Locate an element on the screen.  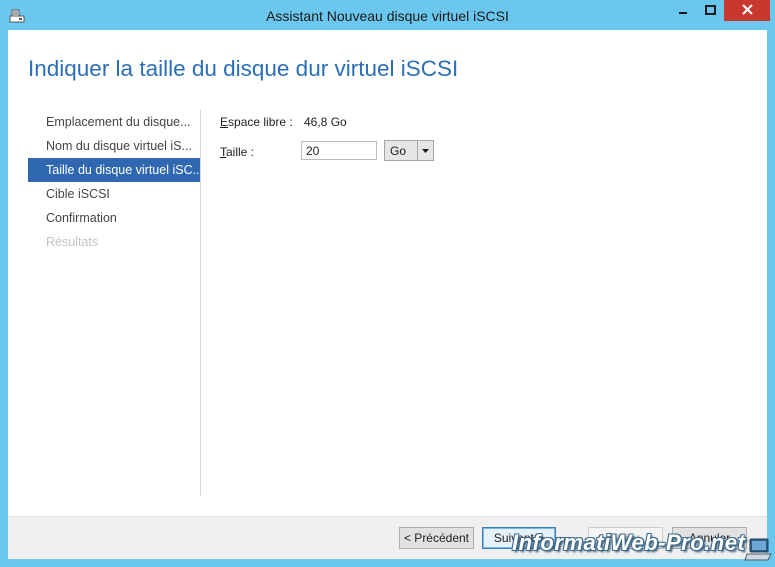
size-input is located at coordinates (339, 150).